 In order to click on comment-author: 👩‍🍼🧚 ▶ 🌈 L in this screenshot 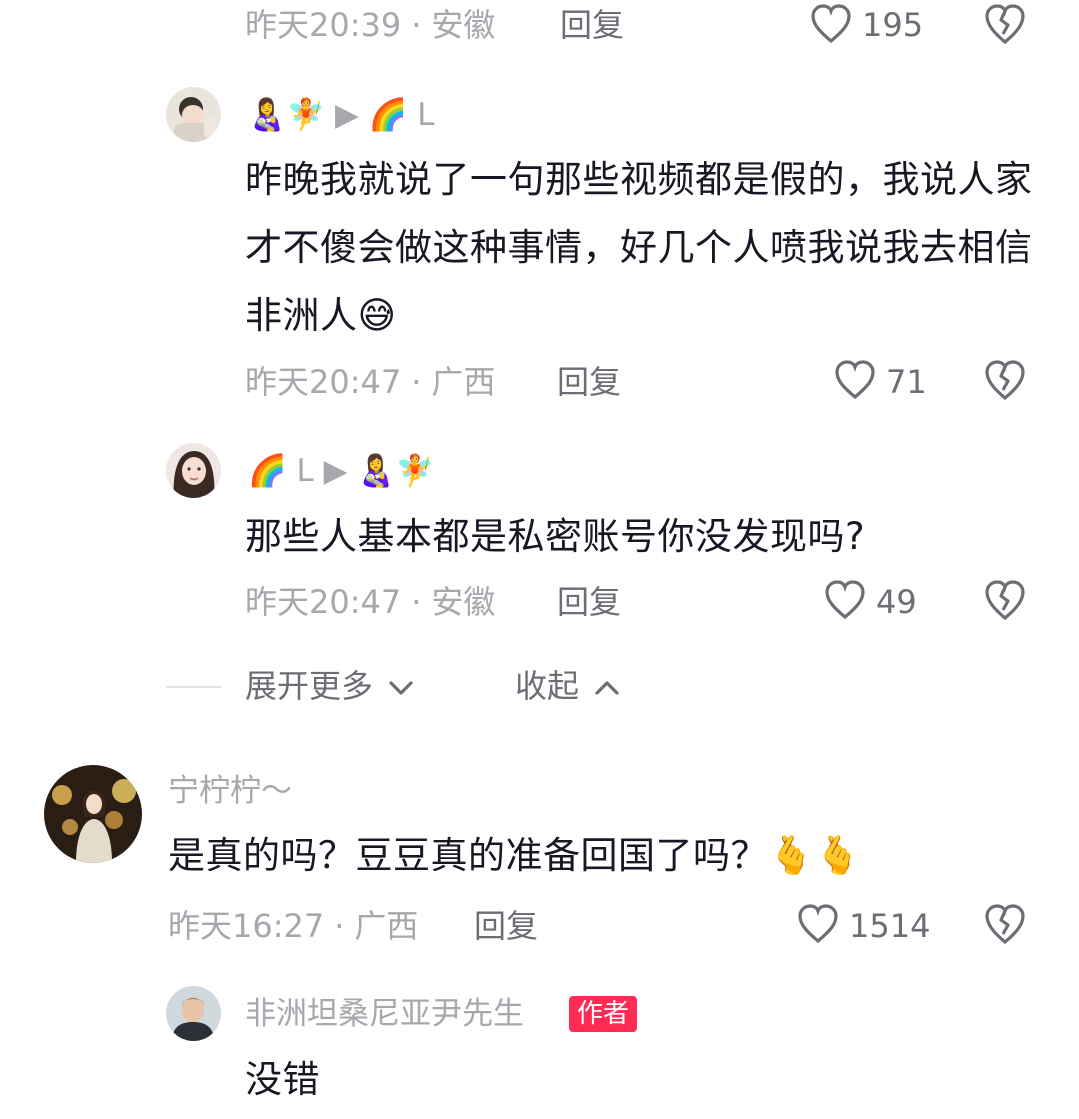, I will do `click(341, 115)`.